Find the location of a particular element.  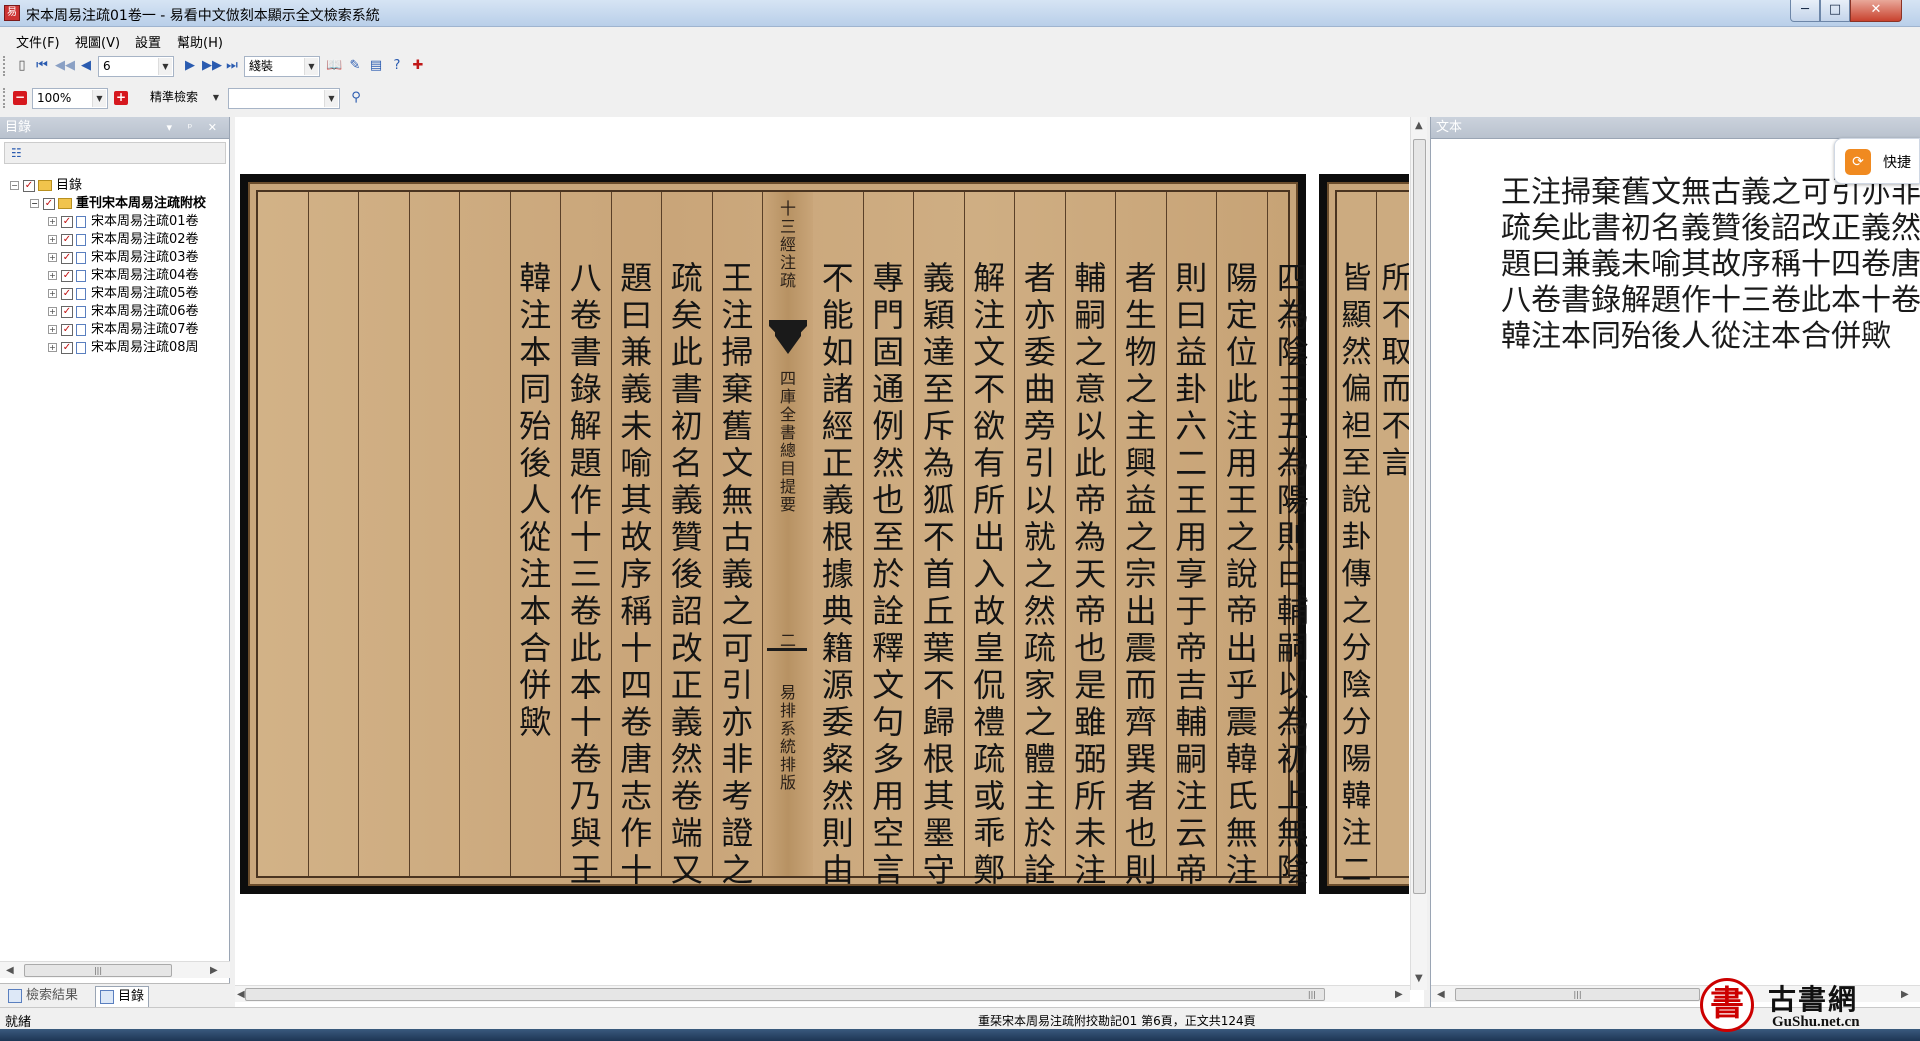

tree-item-label: 宋本周易注疏03卷 is located at coordinates (145, 257).